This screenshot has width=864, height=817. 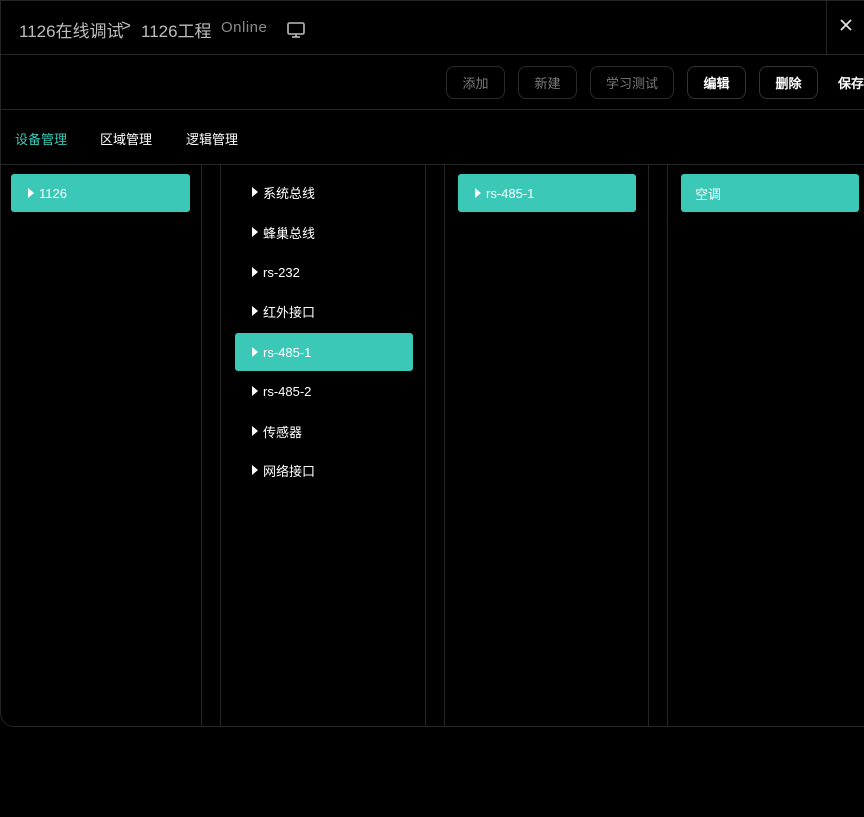 What do you see at coordinates (281, 272) in the screenshot?
I see `interface-item-label: rs-232` at bounding box center [281, 272].